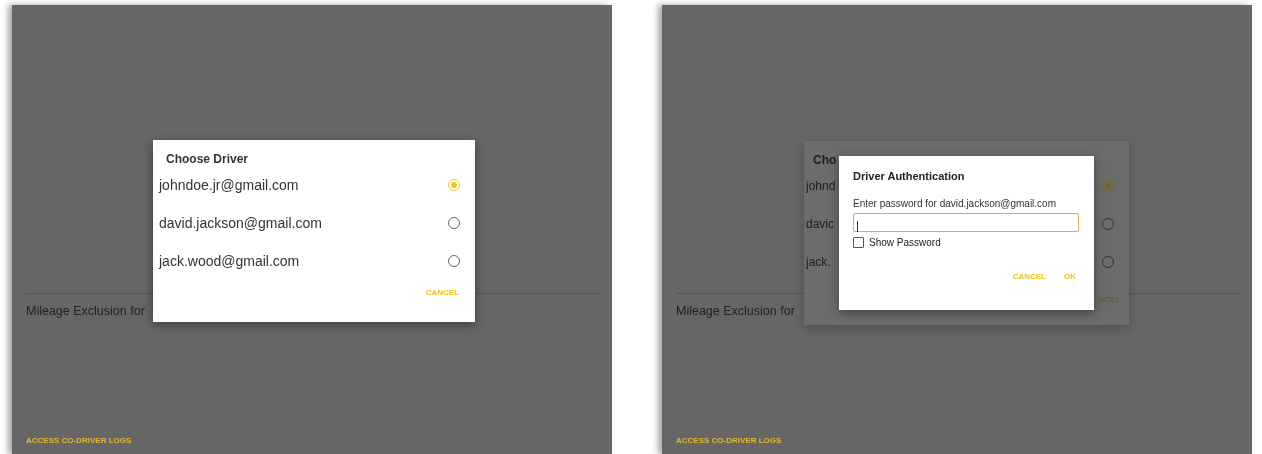 This screenshot has height=454, width=1262. What do you see at coordinates (909, 176) in the screenshot?
I see `dialog-title: Driver Authentication` at bounding box center [909, 176].